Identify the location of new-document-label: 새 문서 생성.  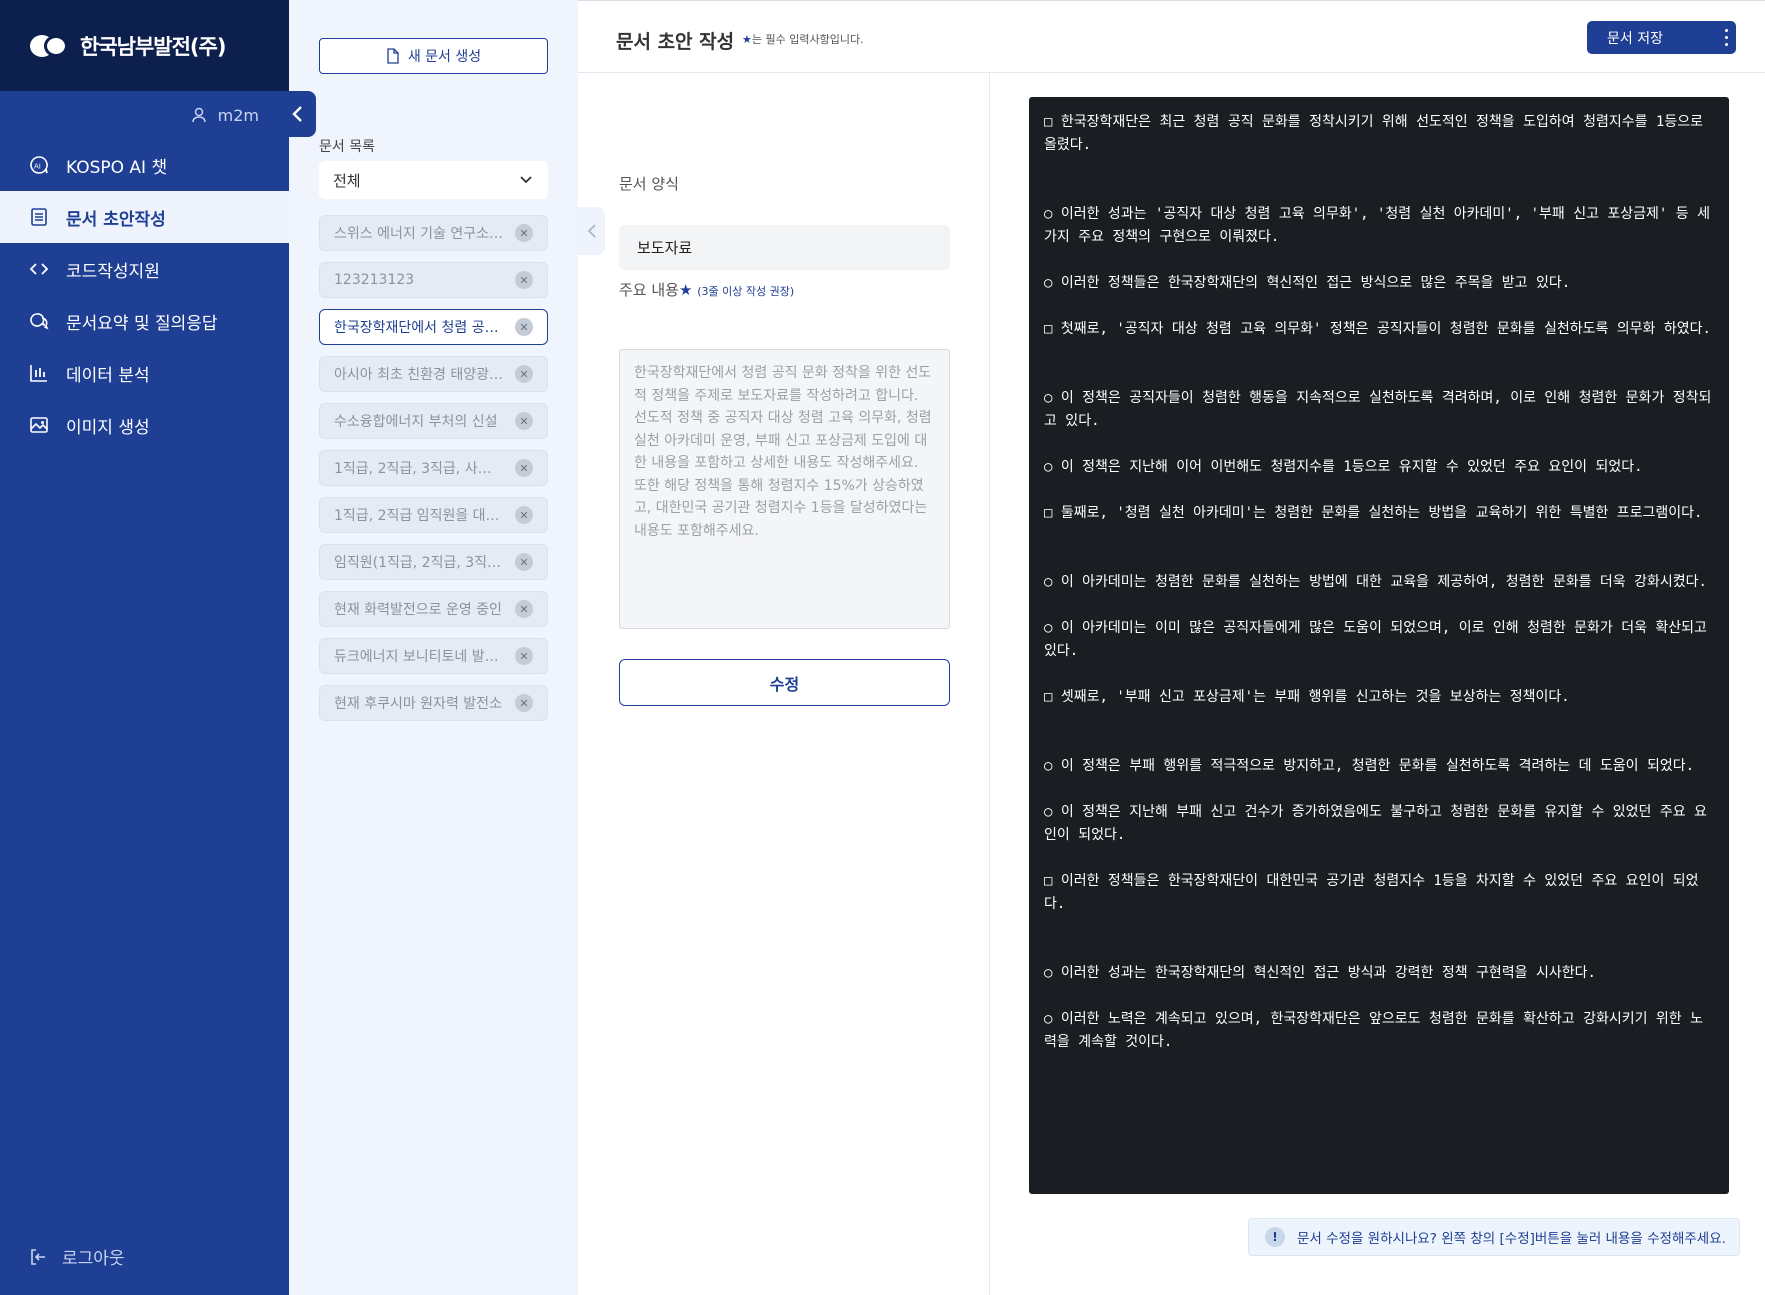
(444, 57).